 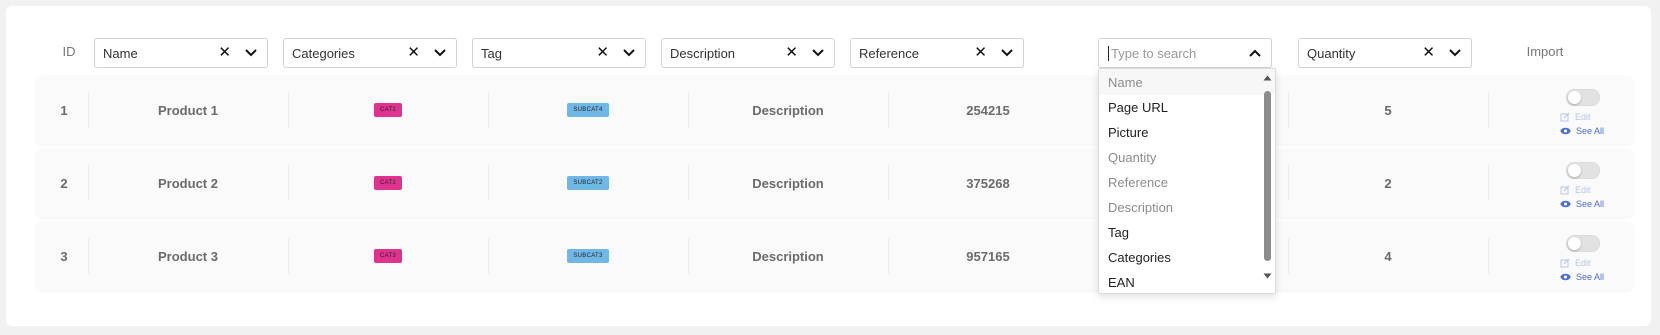 I want to click on tag-badge: SUBCAT4, so click(x=588, y=110).